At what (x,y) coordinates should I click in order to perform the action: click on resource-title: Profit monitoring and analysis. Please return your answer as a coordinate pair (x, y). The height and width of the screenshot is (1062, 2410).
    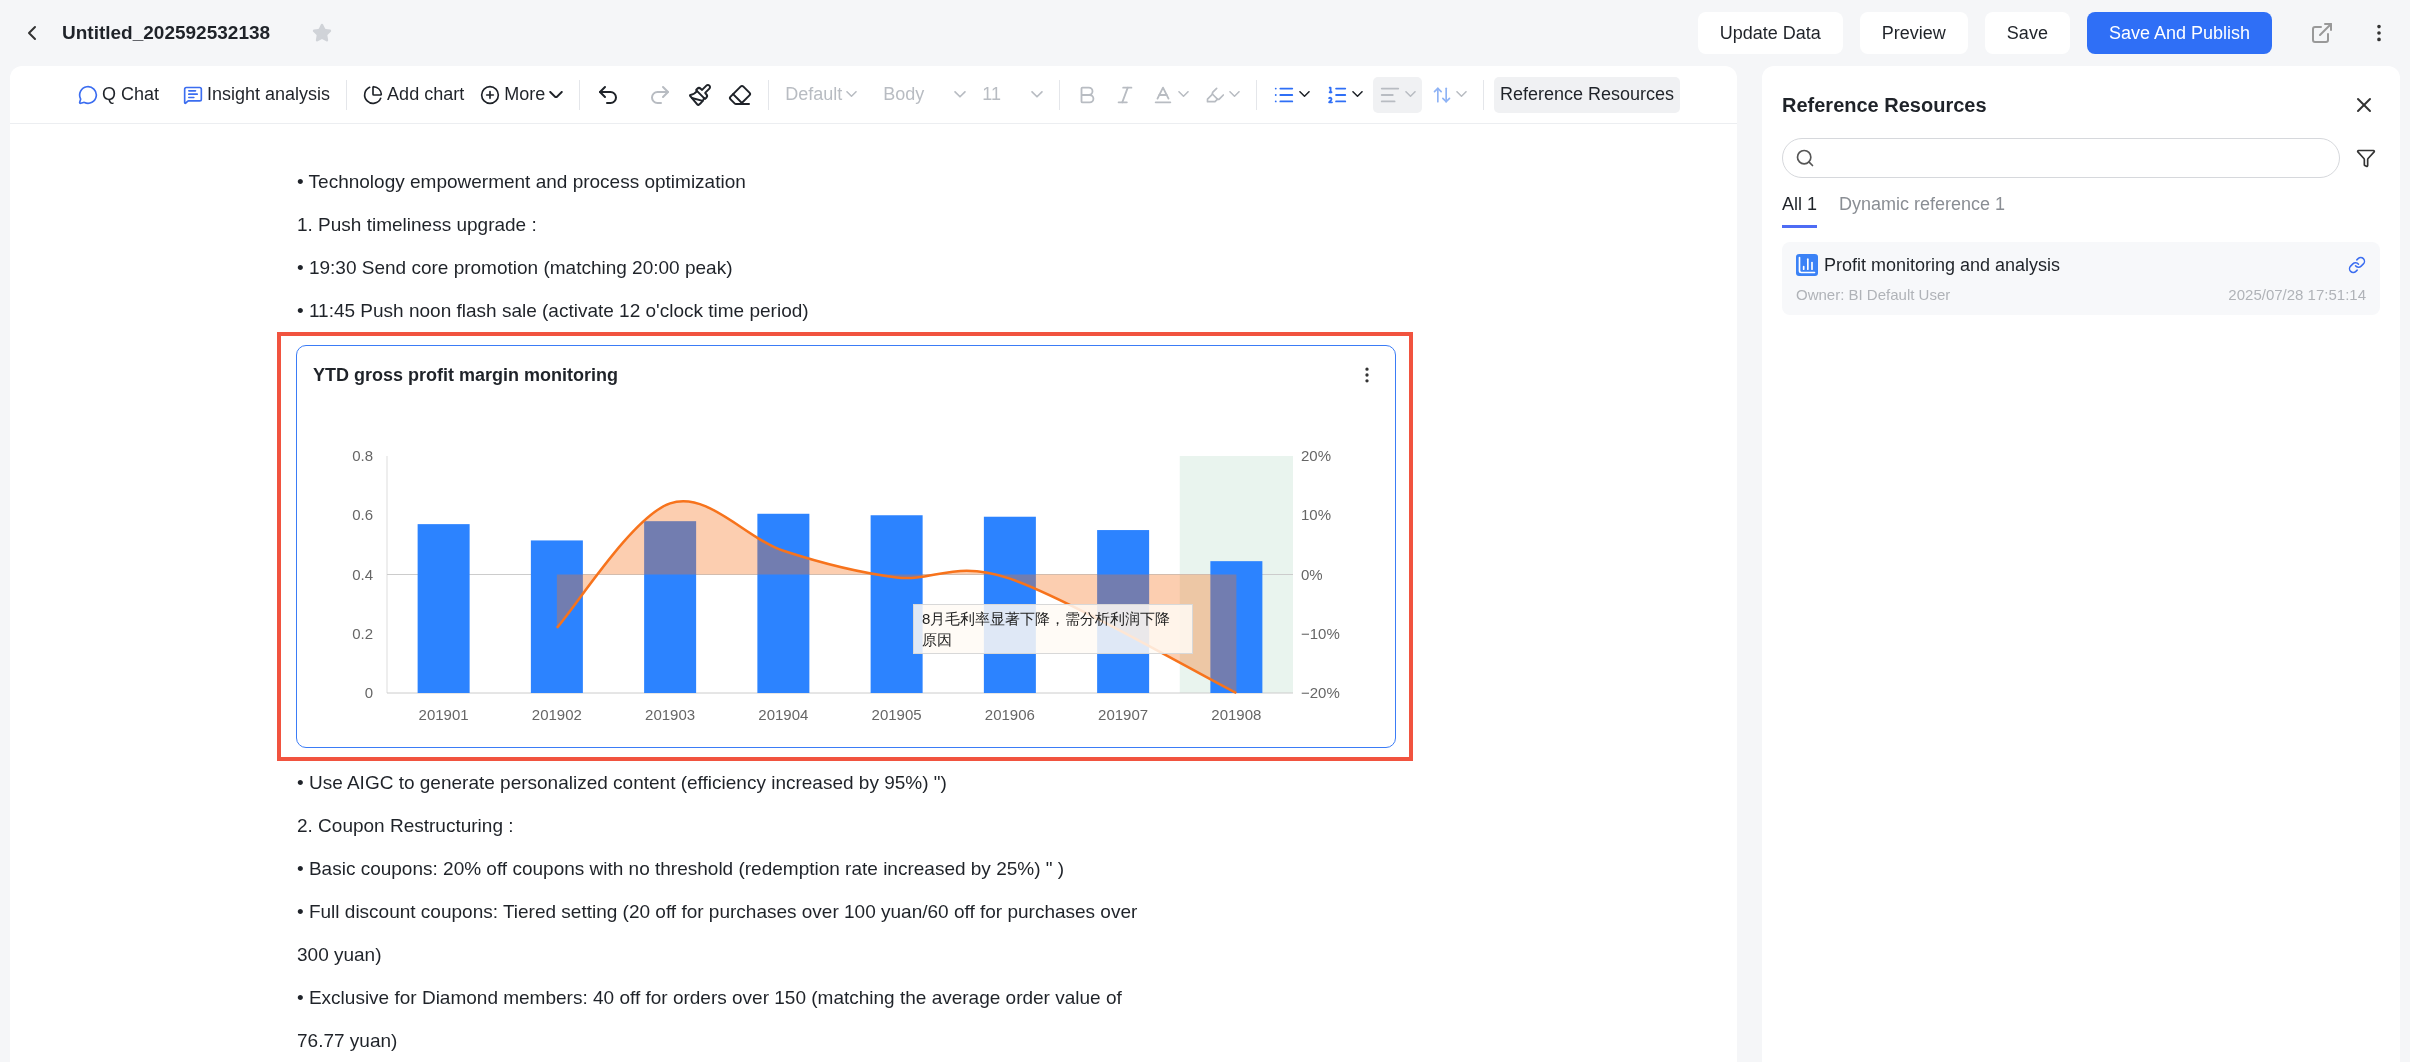
    Looking at the image, I should click on (1942, 265).